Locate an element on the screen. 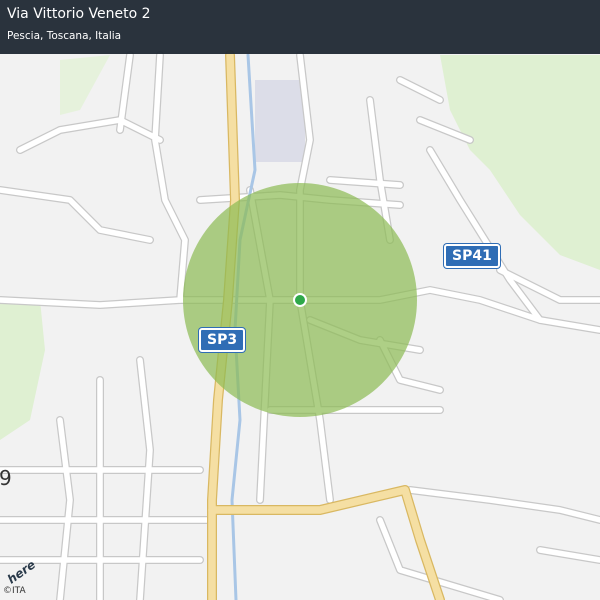 Image resolution: width=600 pixels, height=600 pixels. road-shield-sp3: SP3 is located at coordinates (222, 340).